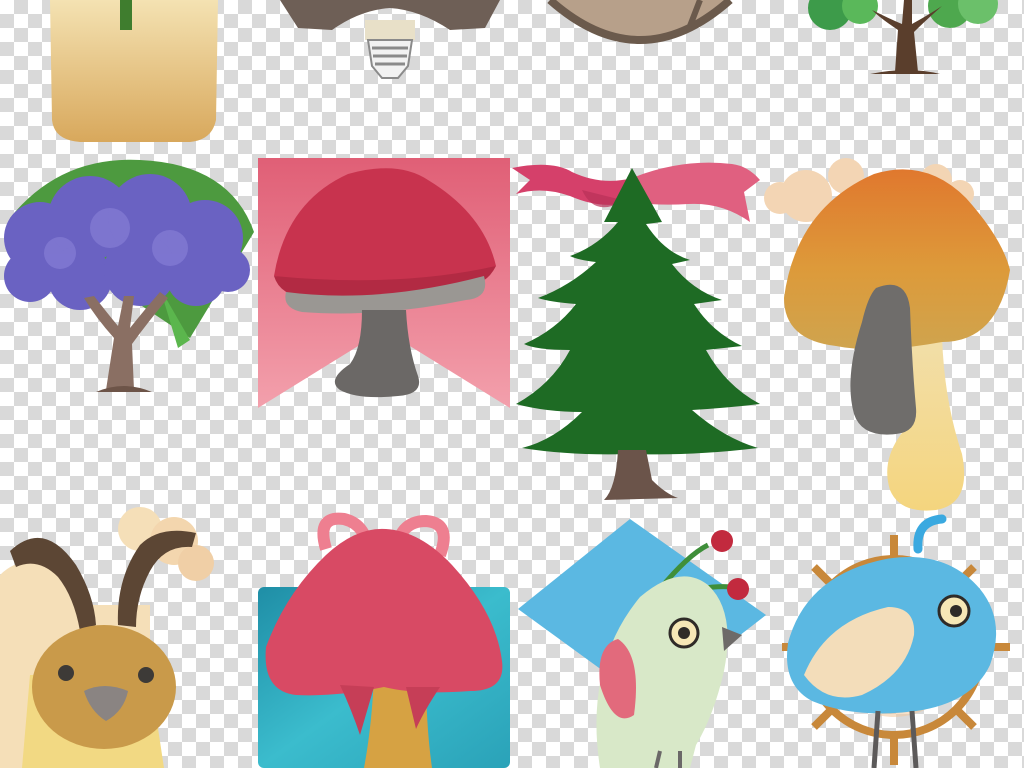  I want to click on blue-bird-wheel-icon, so click(891, 641).